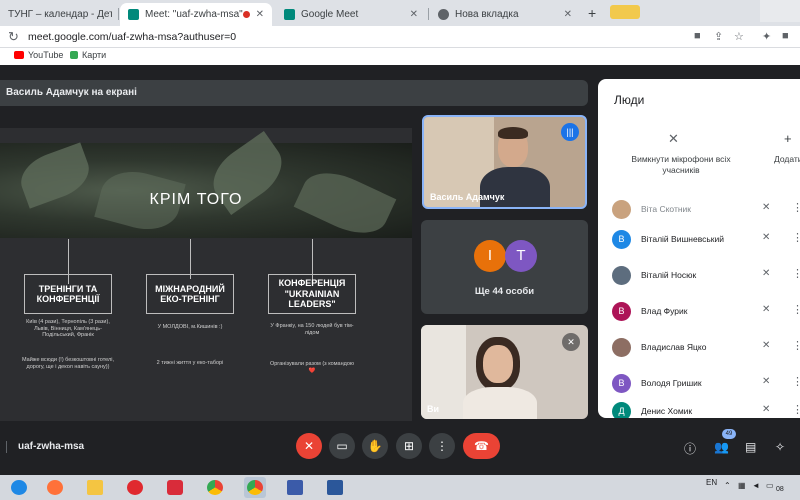  Describe the element at coordinates (196, 199) in the screenshot. I see `slide-title: КРІМ ТОГО` at that location.